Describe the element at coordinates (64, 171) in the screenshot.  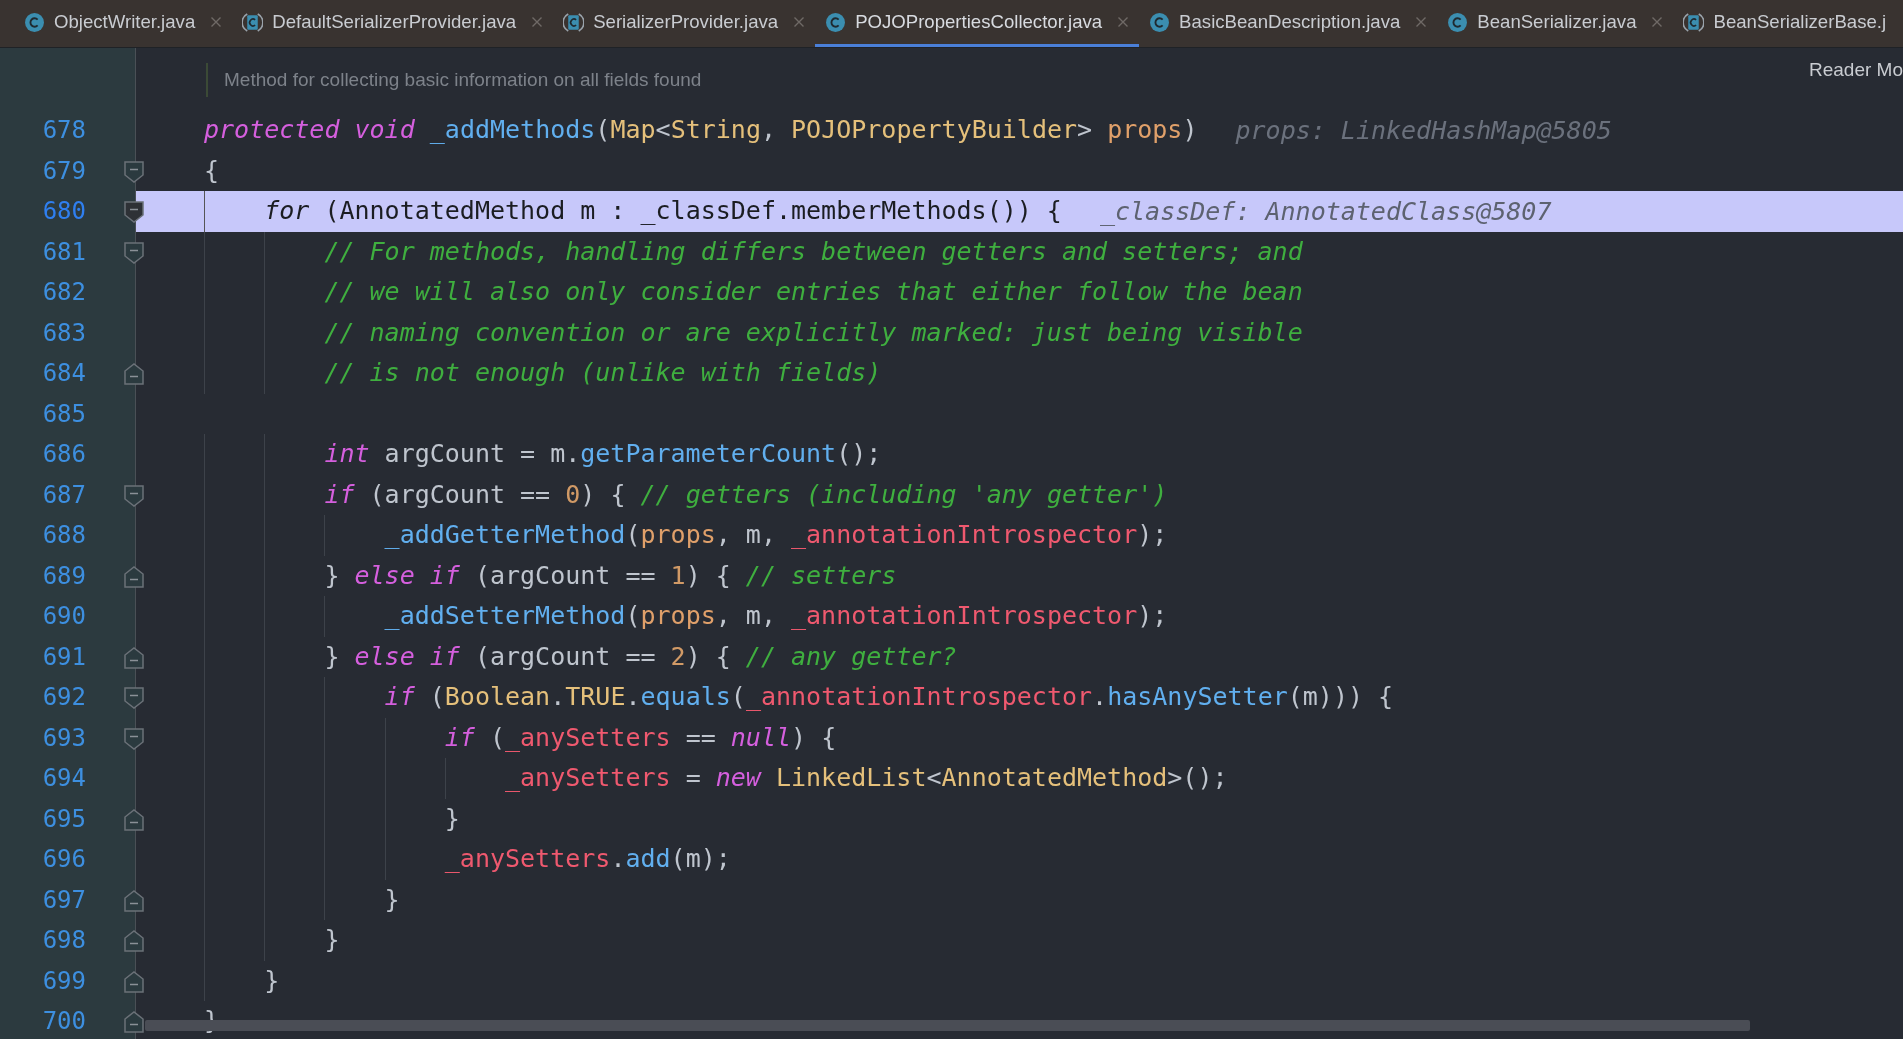
I see `line-number: 679` at that location.